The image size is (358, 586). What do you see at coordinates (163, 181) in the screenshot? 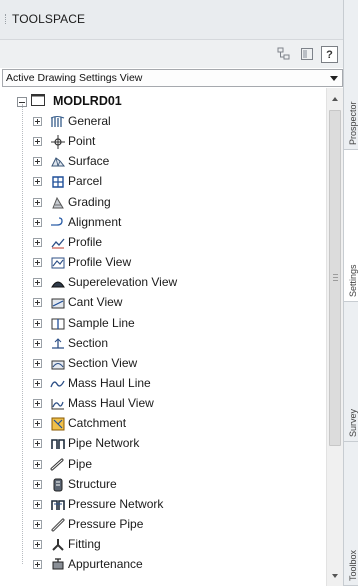
I see `tree-item-parcel: Parcel` at bounding box center [163, 181].